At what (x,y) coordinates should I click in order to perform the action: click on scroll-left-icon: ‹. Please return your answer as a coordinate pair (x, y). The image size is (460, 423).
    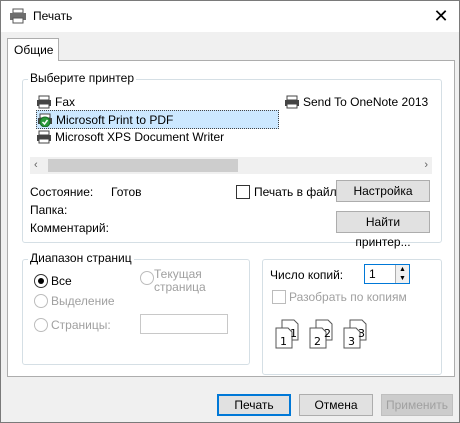
    Looking at the image, I should click on (36, 165).